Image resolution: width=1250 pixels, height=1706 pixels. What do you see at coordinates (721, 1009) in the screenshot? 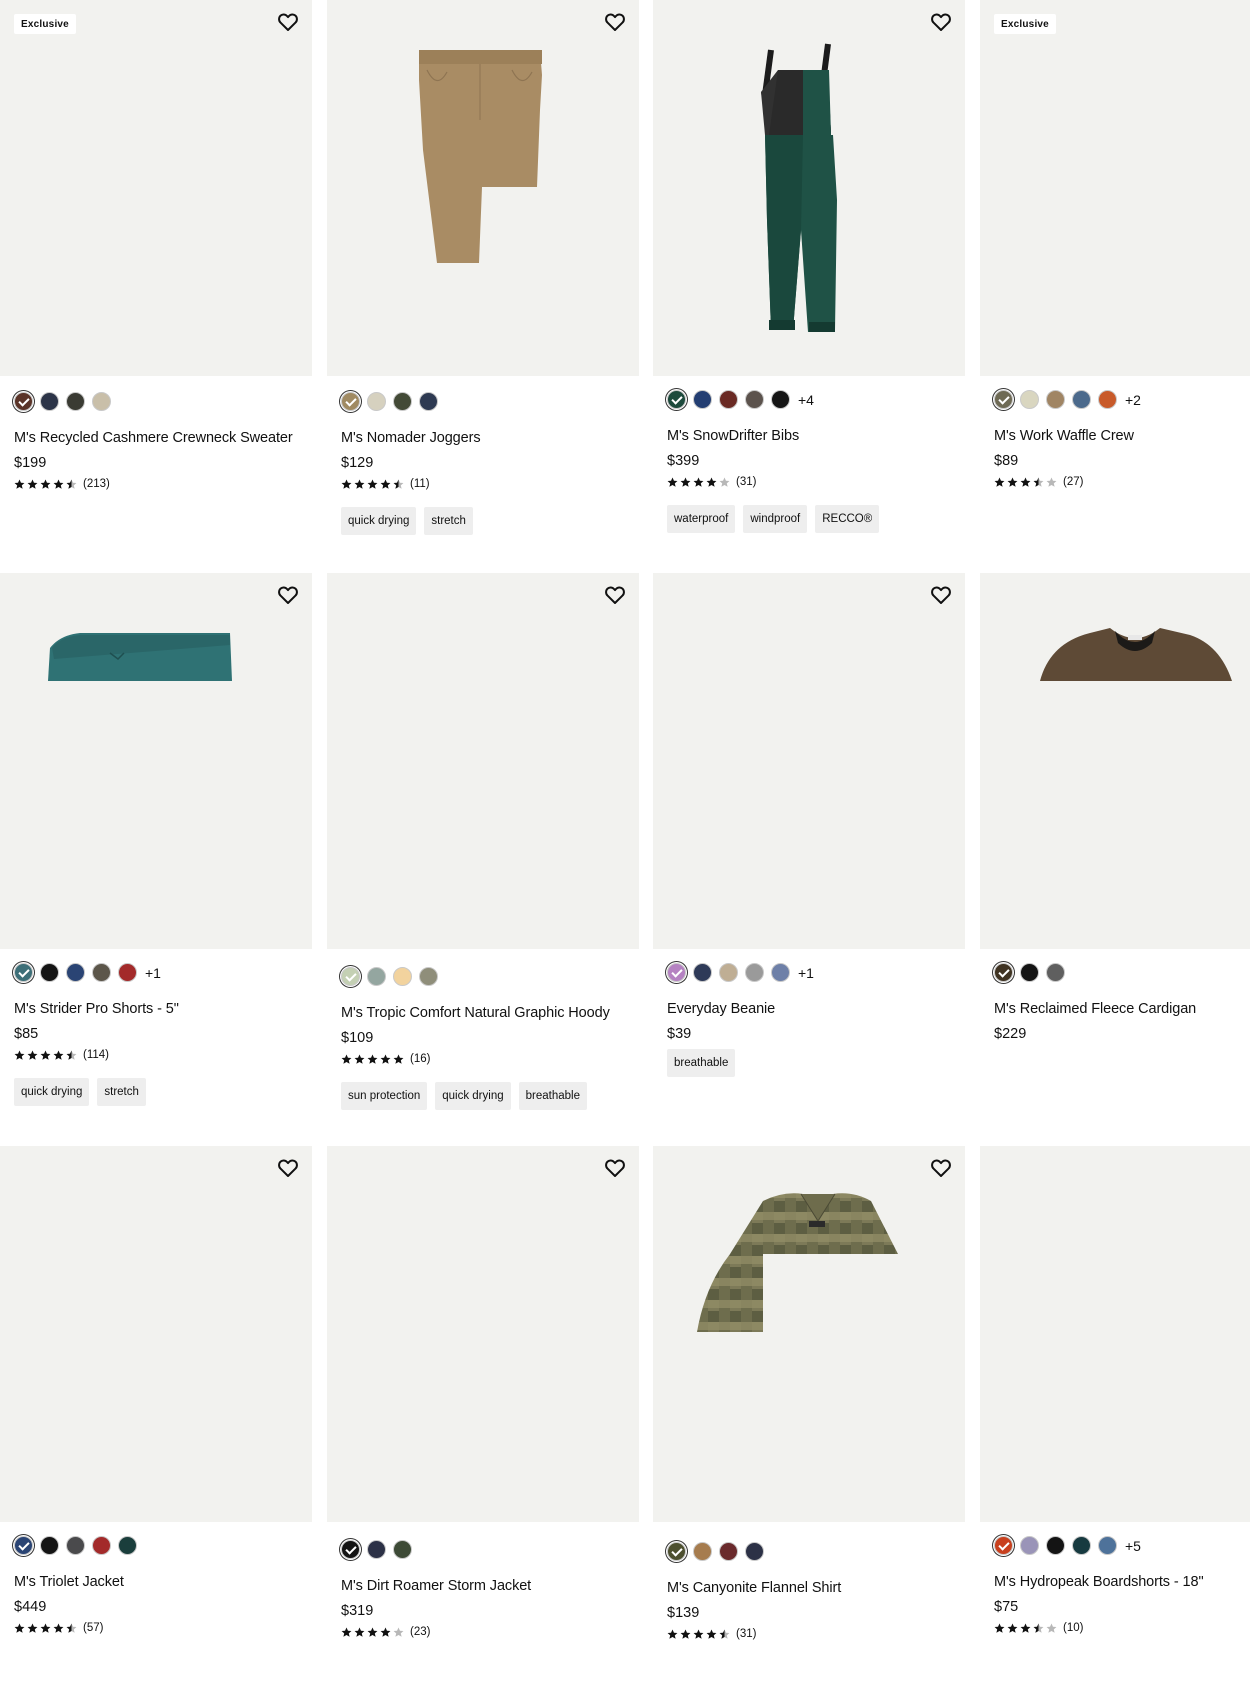
I see `product-name: Everyday Beanie` at bounding box center [721, 1009].